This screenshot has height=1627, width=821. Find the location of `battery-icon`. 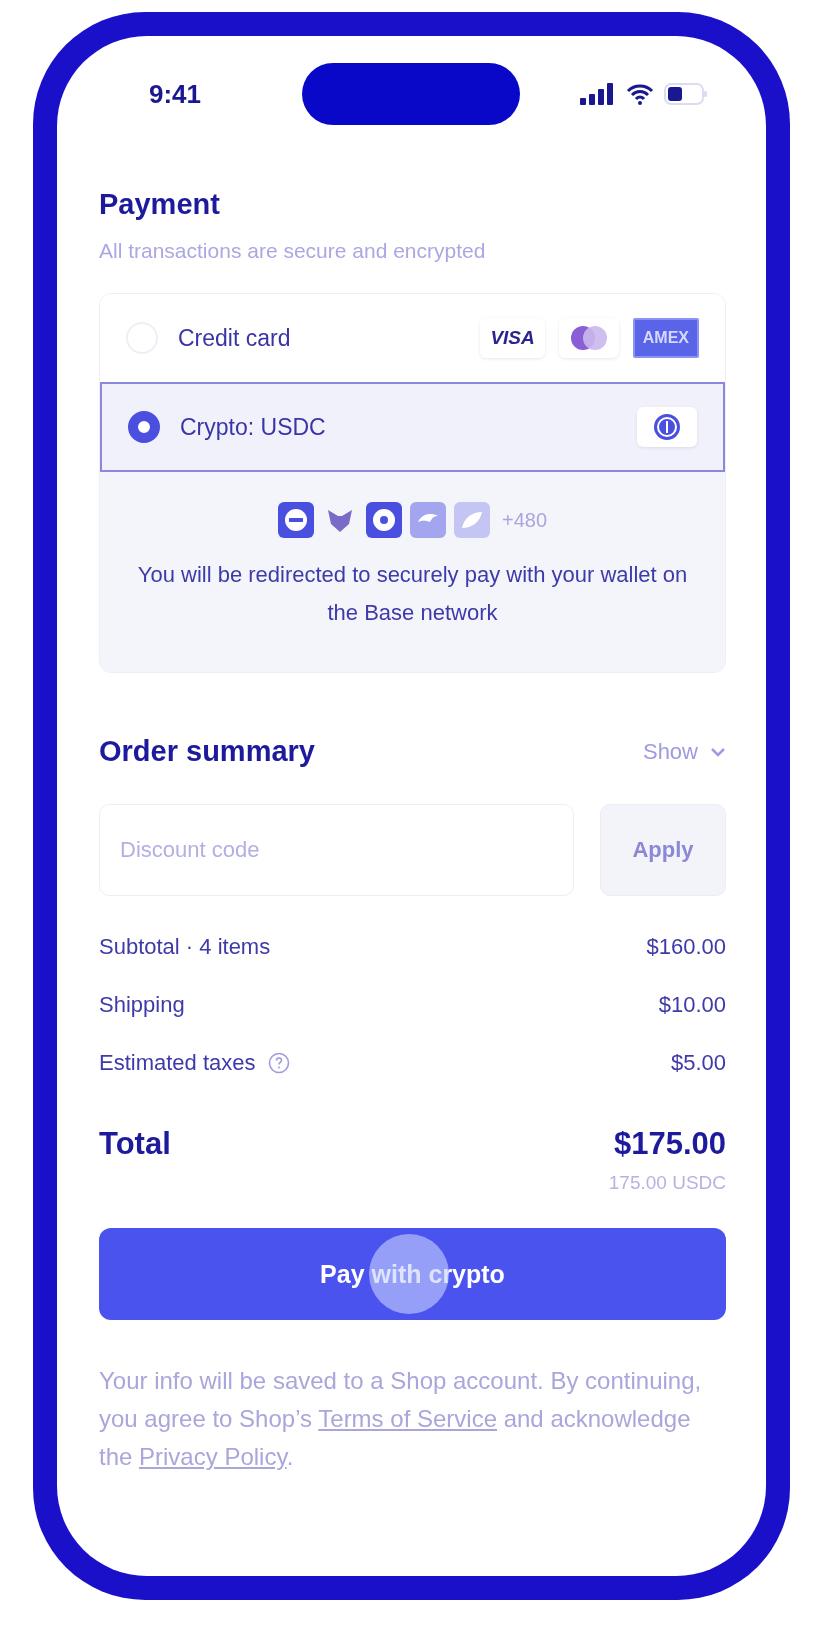

battery-icon is located at coordinates (686, 94).